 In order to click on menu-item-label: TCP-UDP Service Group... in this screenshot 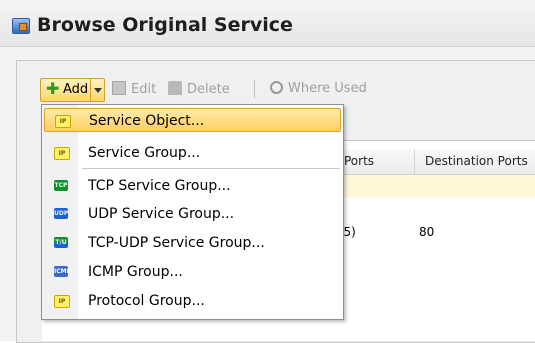, I will do `click(176, 243)`.